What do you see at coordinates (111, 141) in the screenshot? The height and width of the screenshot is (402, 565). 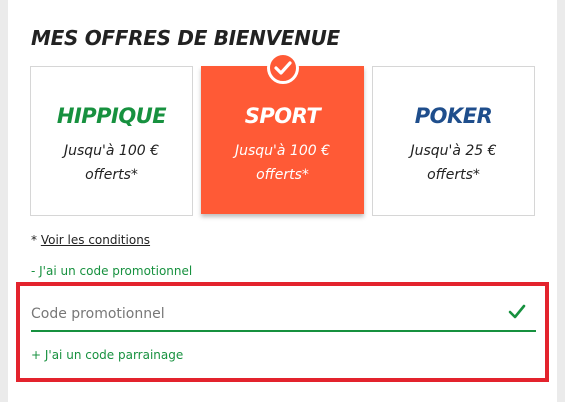 I see `offer-card-hippique: HIPPIQUE Jusqu'à 100 € offerts*` at bounding box center [111, 141].